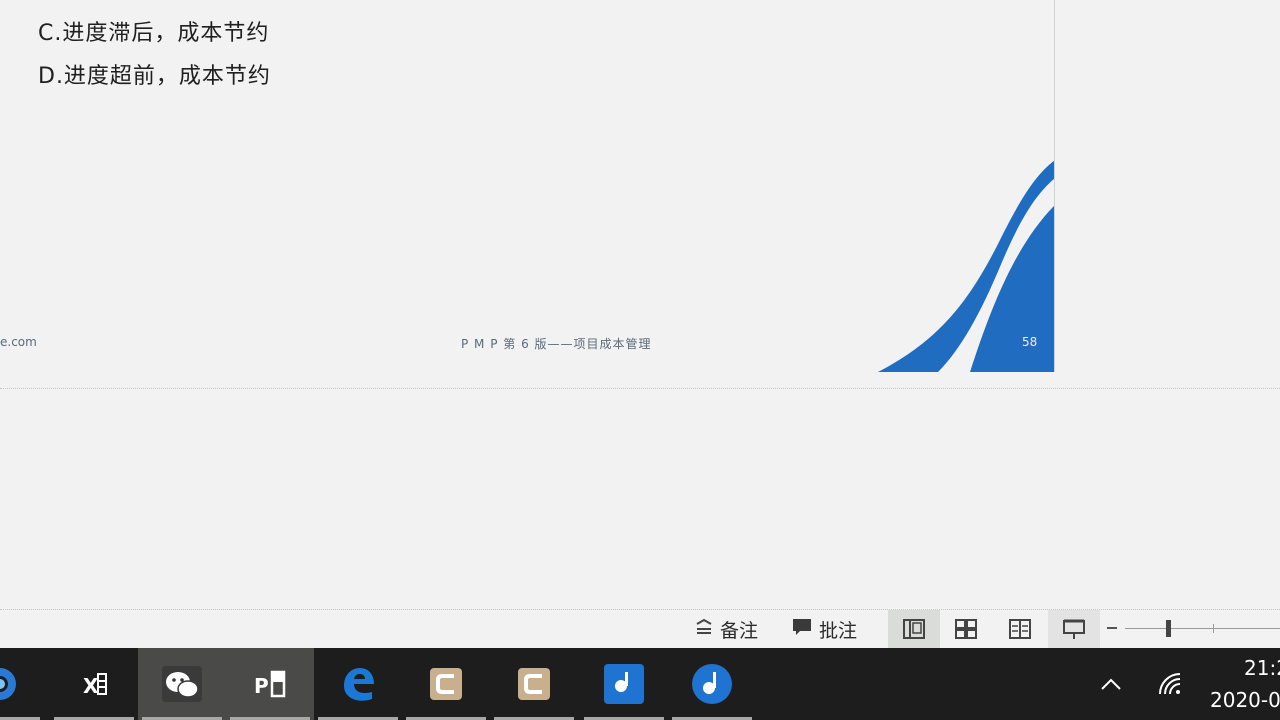 This screenshot has width=1280, height=720. I want to click on taskbar-wechat-button, so click(182, 684).